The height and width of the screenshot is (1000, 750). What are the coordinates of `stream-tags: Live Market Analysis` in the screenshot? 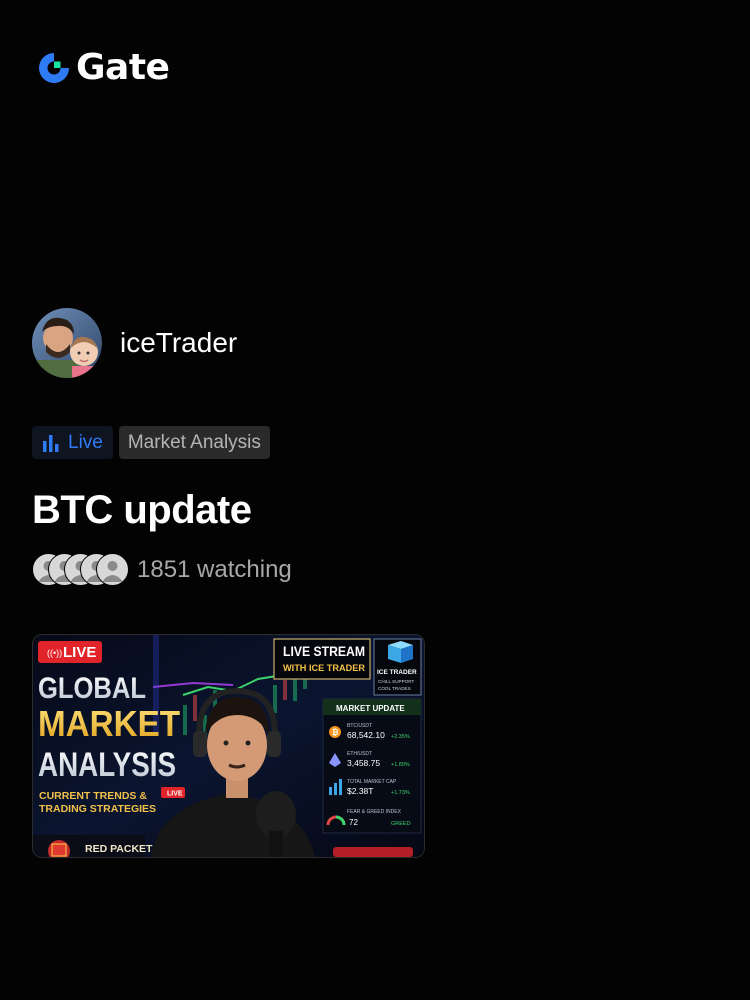 It's located at (151, 442).